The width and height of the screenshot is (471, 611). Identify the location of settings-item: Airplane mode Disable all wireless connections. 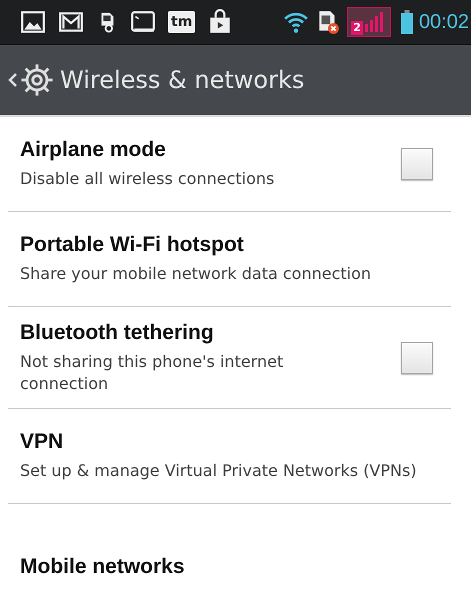
(229, 164).